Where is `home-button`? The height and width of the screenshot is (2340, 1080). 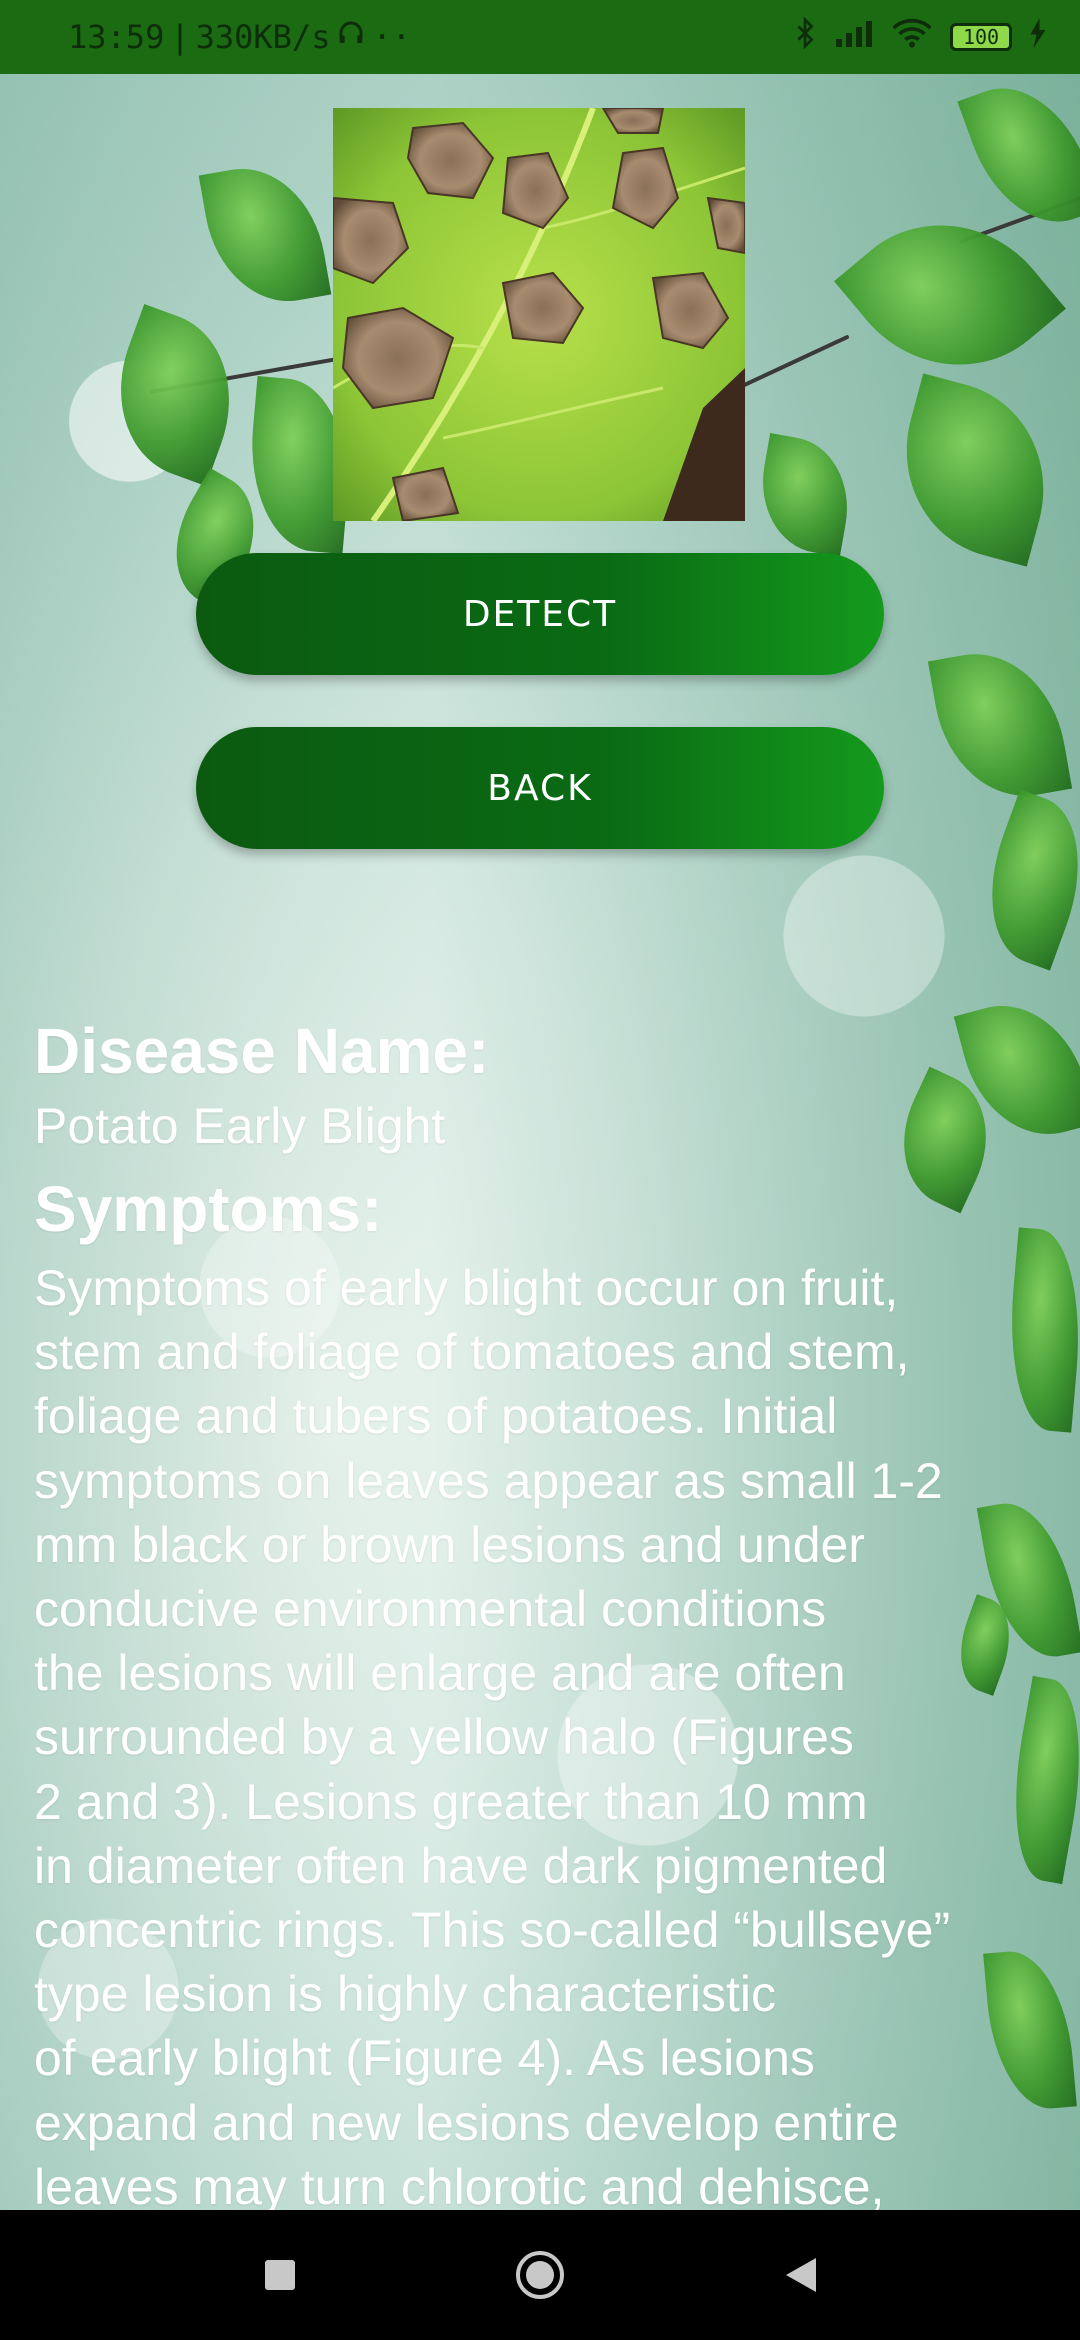 home-button is located at coordinates (540, 2275).